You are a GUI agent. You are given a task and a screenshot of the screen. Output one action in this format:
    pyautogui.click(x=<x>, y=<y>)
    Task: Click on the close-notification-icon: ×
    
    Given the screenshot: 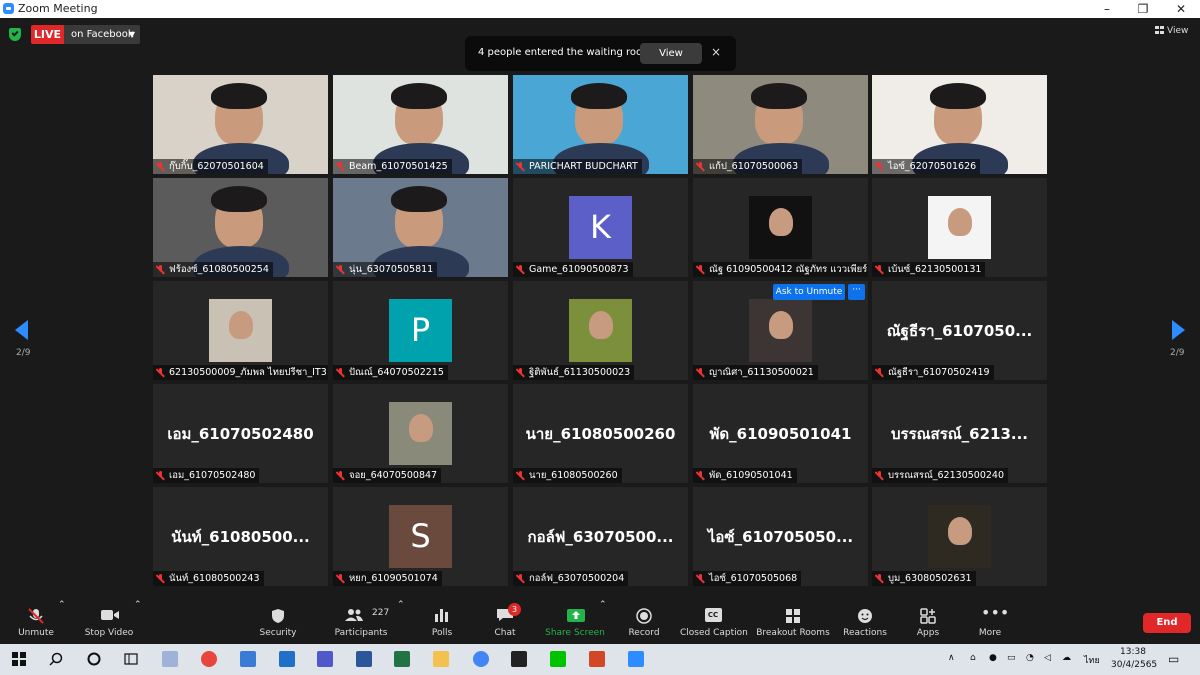 What is the action you would take?
    pyautogui.click(x=716, y=52)
    